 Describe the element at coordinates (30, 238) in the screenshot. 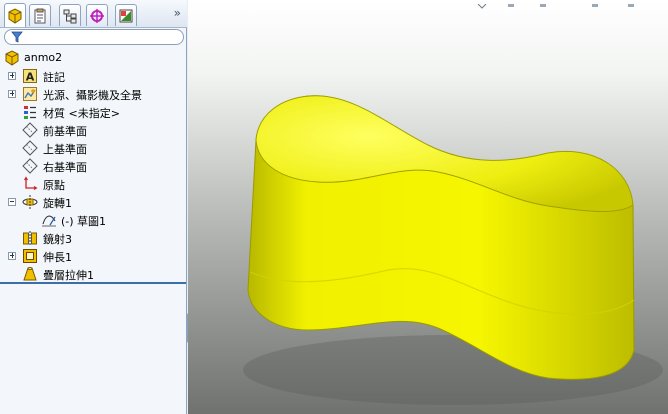

I see `mirror-icon` at that location.